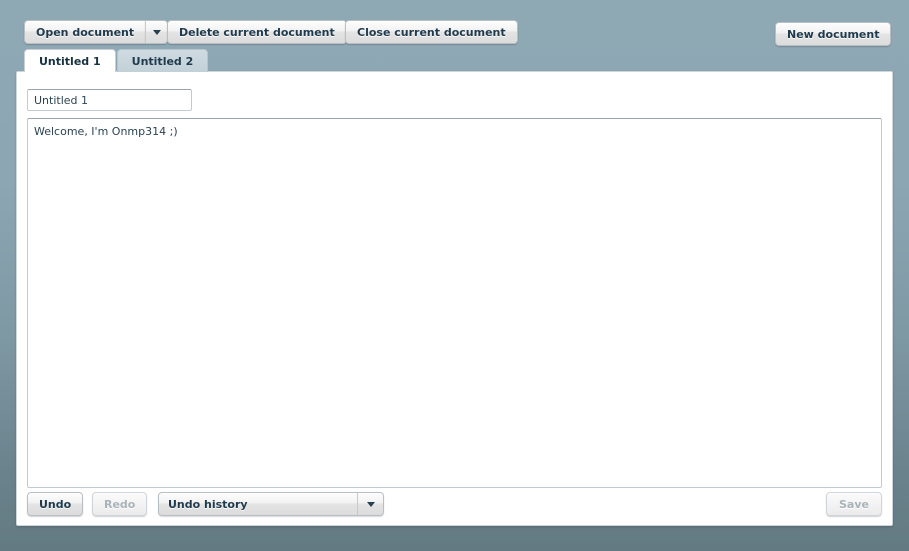 The width and height of the screenshot is (909, 551). Describe the element at coordinates (257, 32) in the screenshot. I see `delete-current-document-button: Delete current document` at that location.